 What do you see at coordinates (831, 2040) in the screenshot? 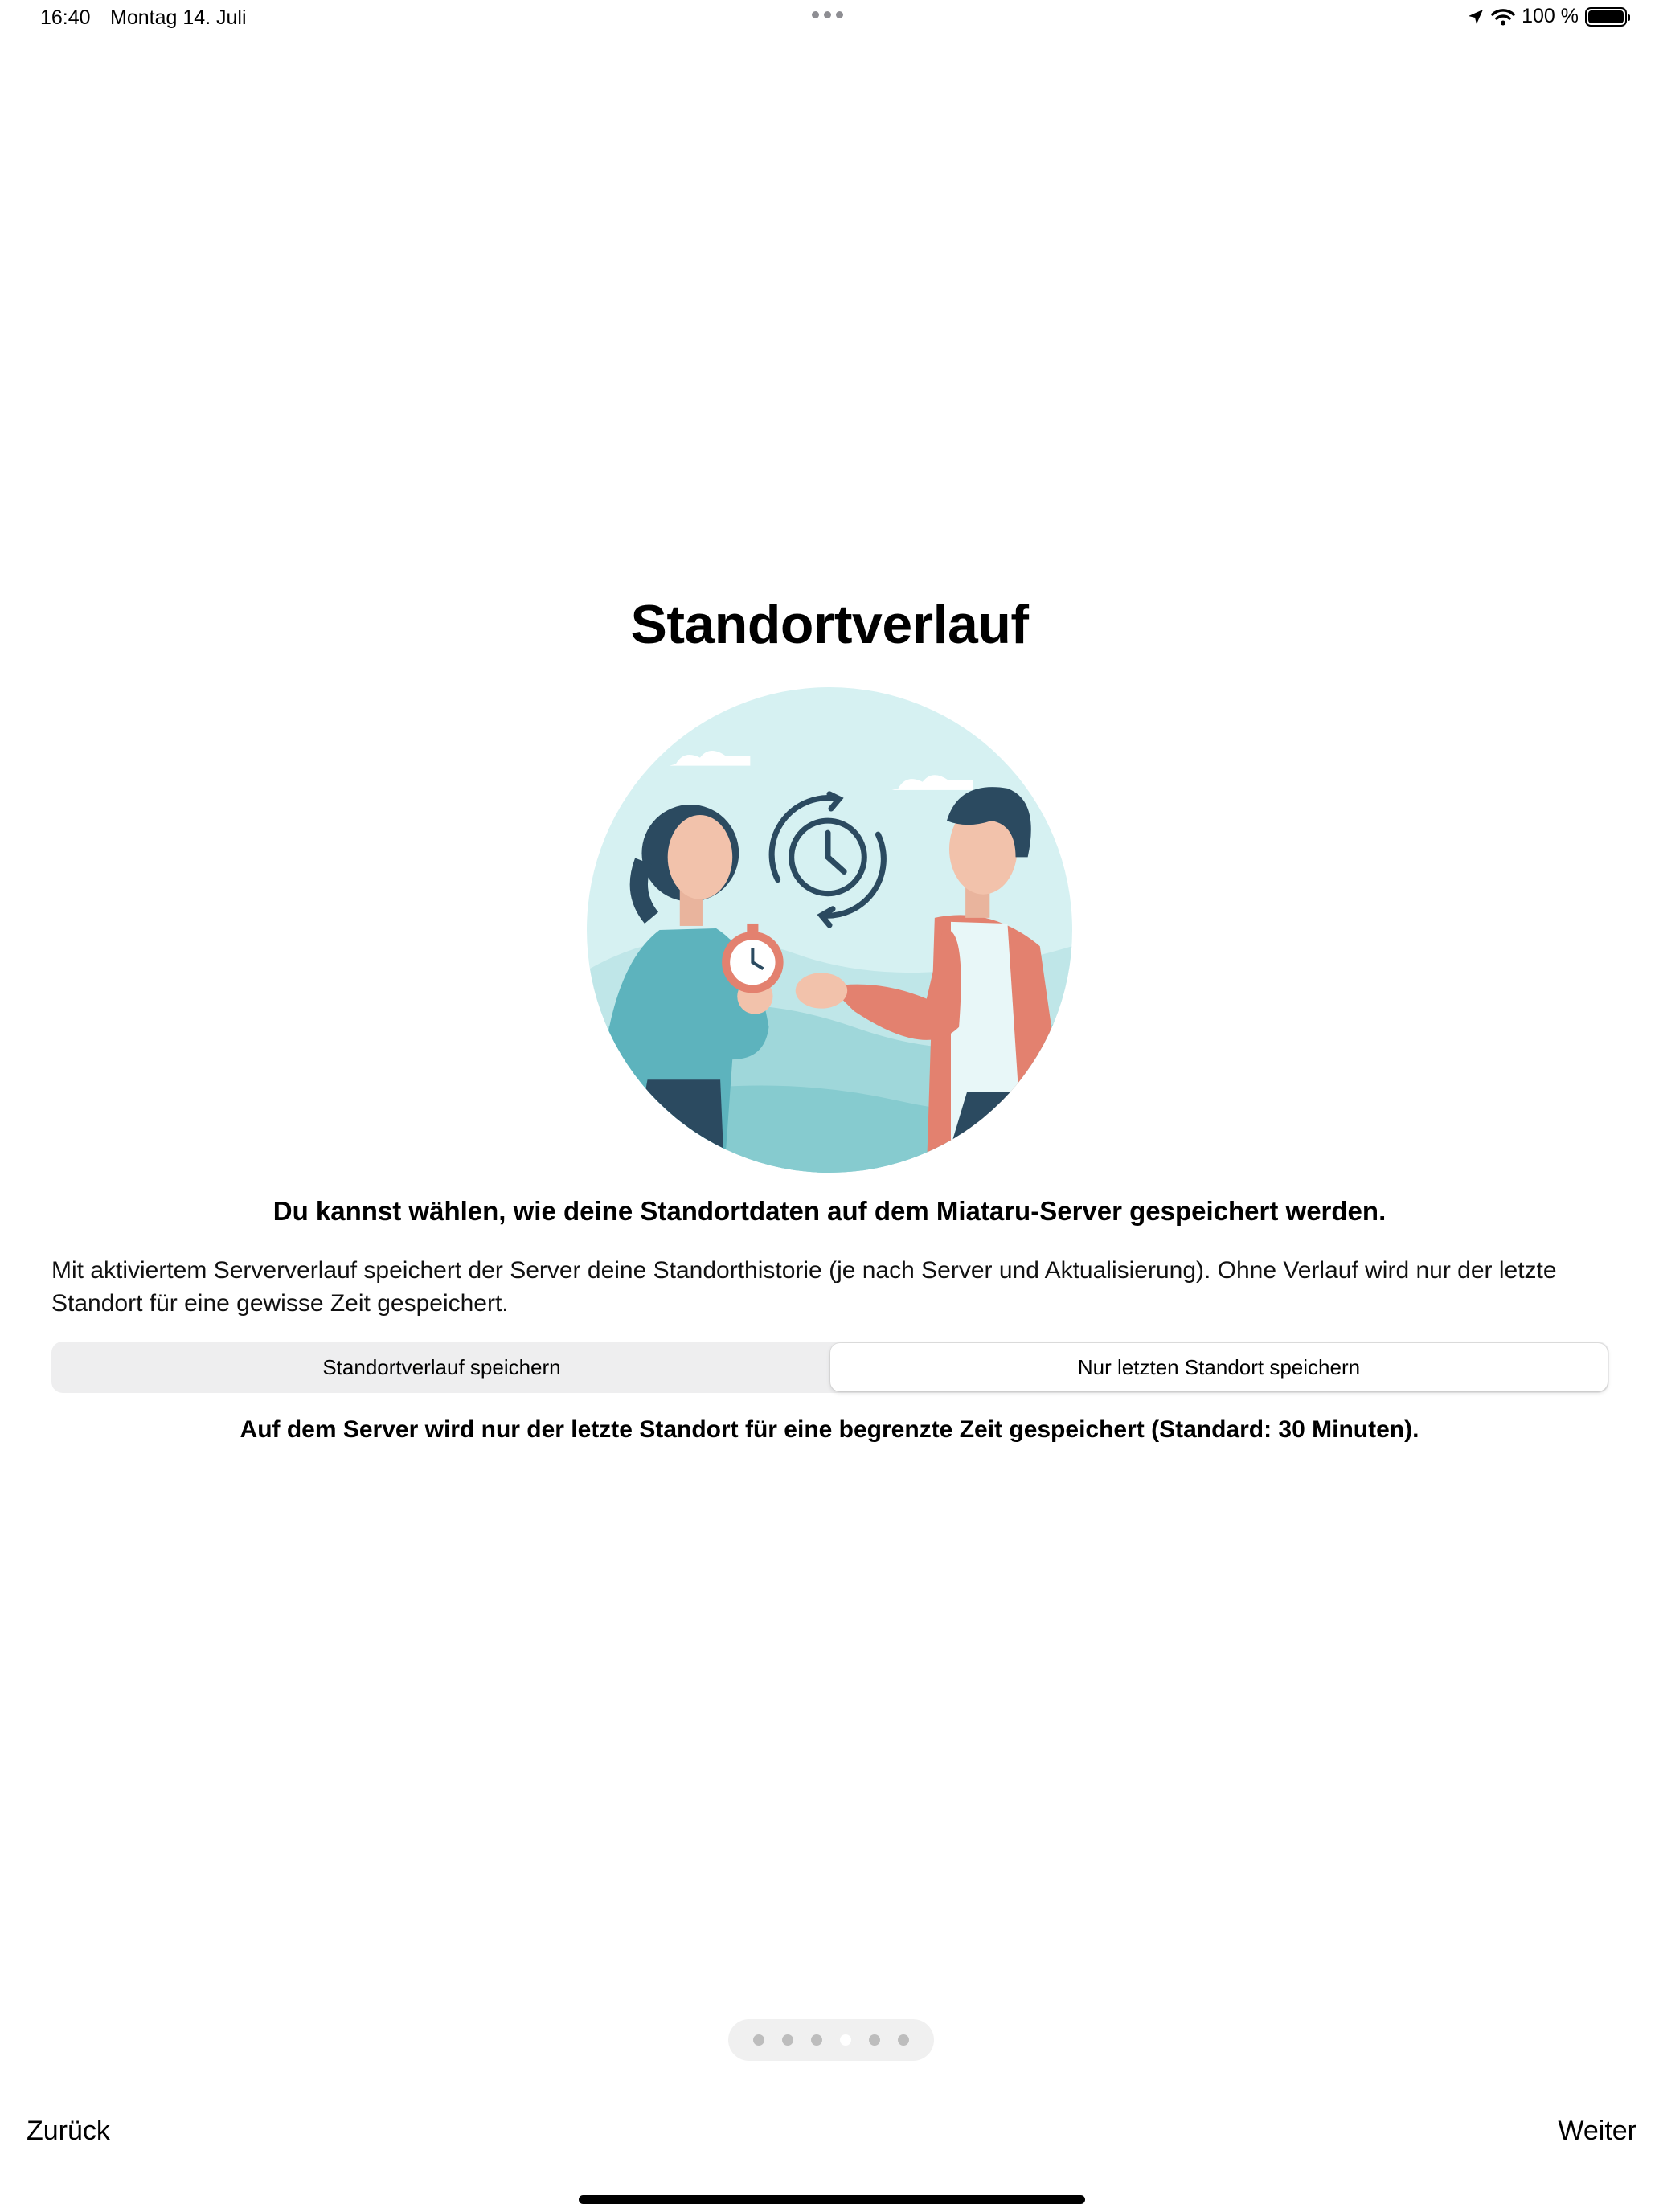
I see `page-indicator` at bounding box center [831, 2040].